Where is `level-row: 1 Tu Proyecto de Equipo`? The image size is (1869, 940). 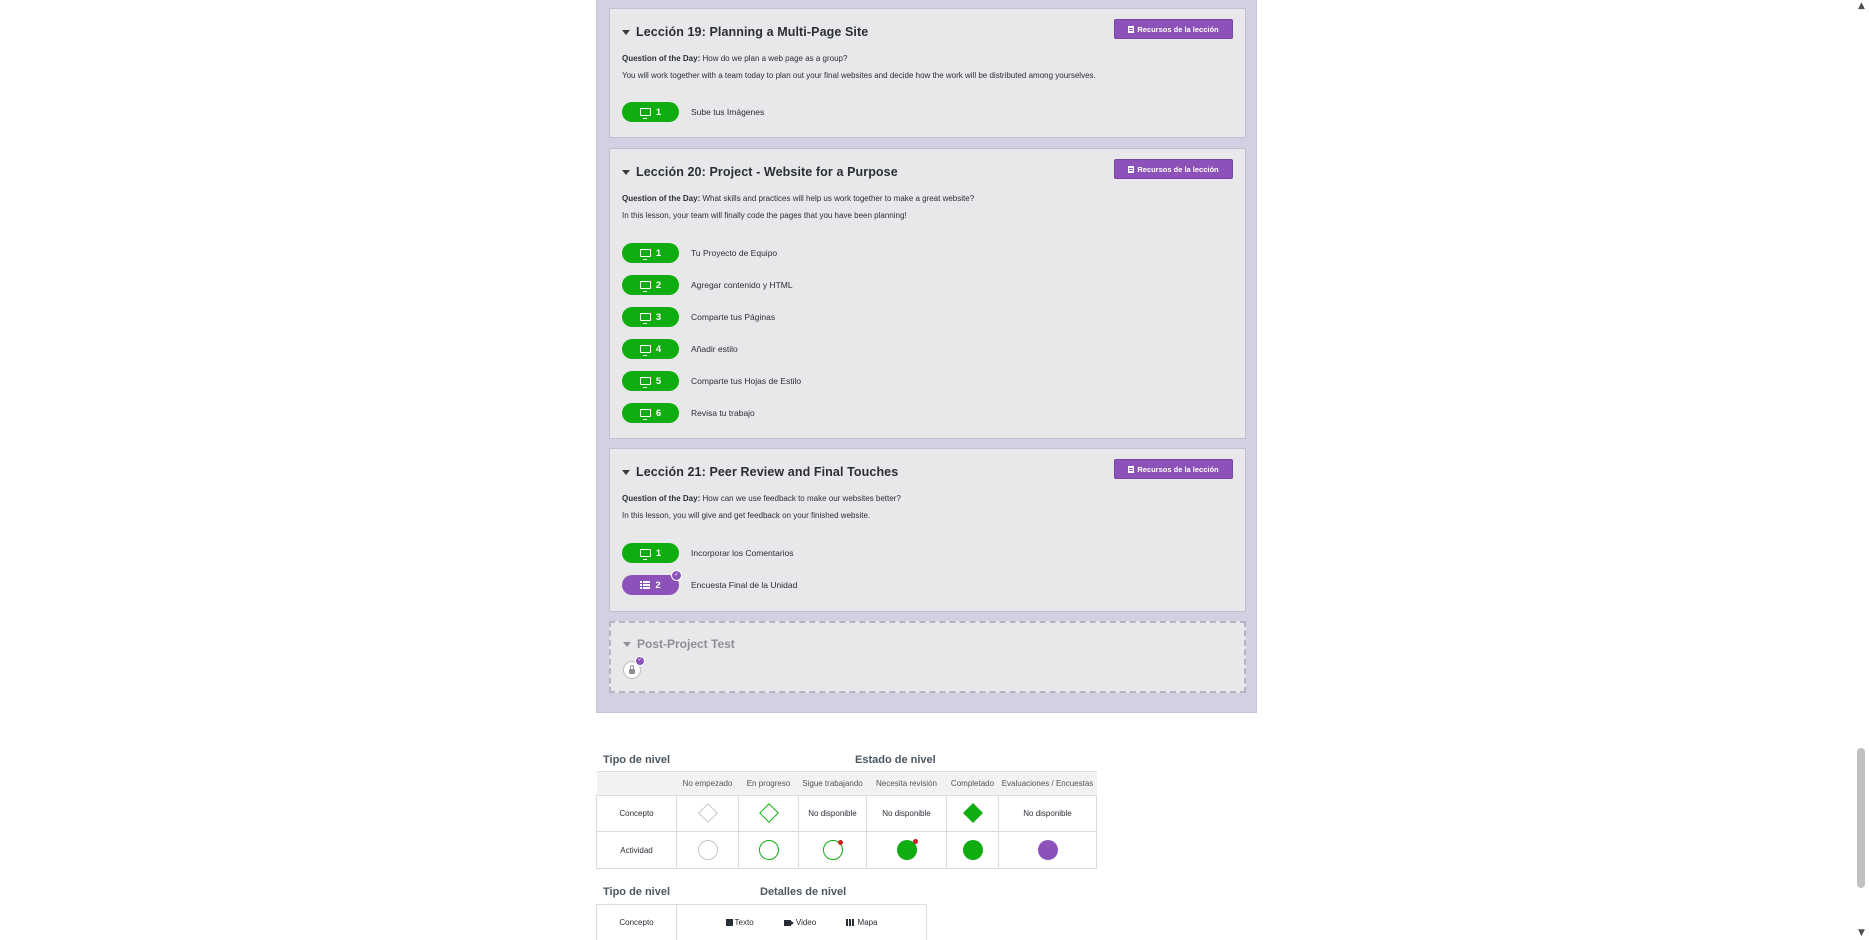 level-row: 1 Tu Proyecto de Equipo is located at coordinates (699, 253).